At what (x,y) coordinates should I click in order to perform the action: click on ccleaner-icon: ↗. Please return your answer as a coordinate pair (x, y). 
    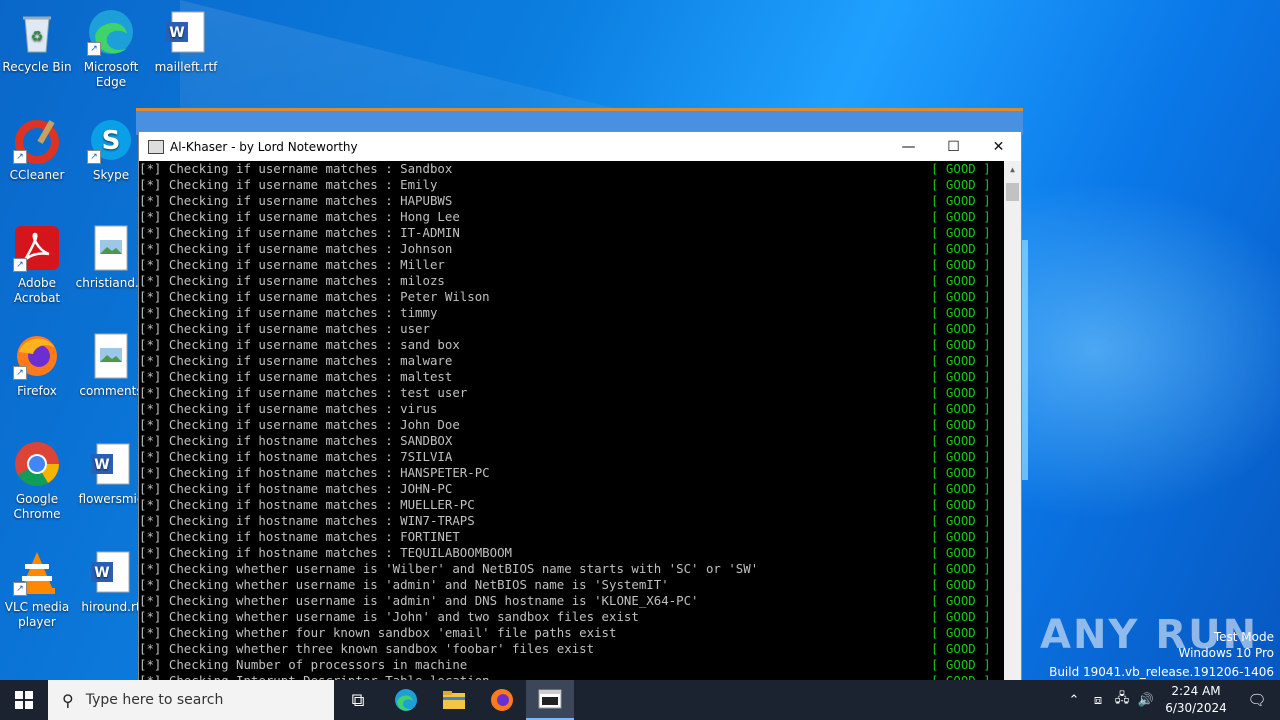
    Looking at the image, I should click on (37, 140).